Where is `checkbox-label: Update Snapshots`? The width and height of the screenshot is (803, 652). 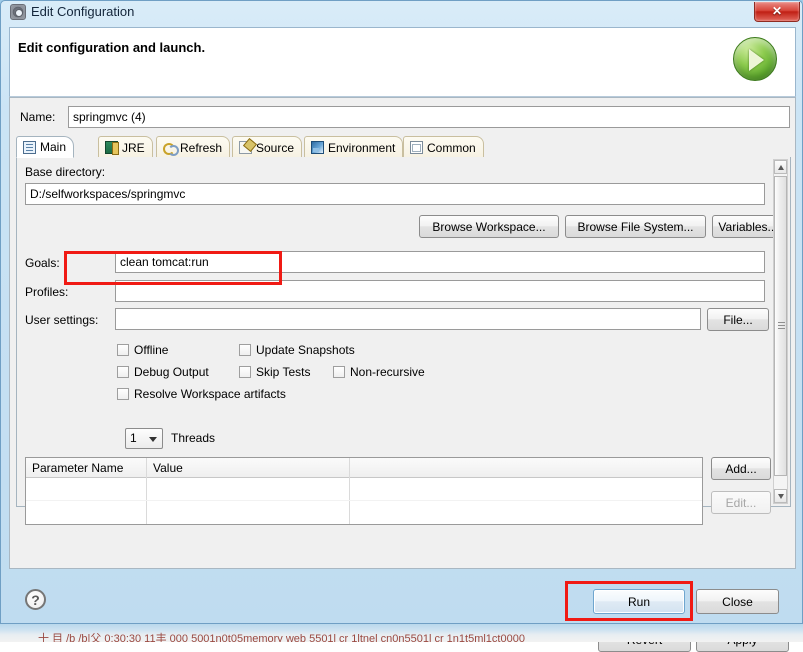
checkbox-label: Update Snapshots is located at coordinates (305, 350).